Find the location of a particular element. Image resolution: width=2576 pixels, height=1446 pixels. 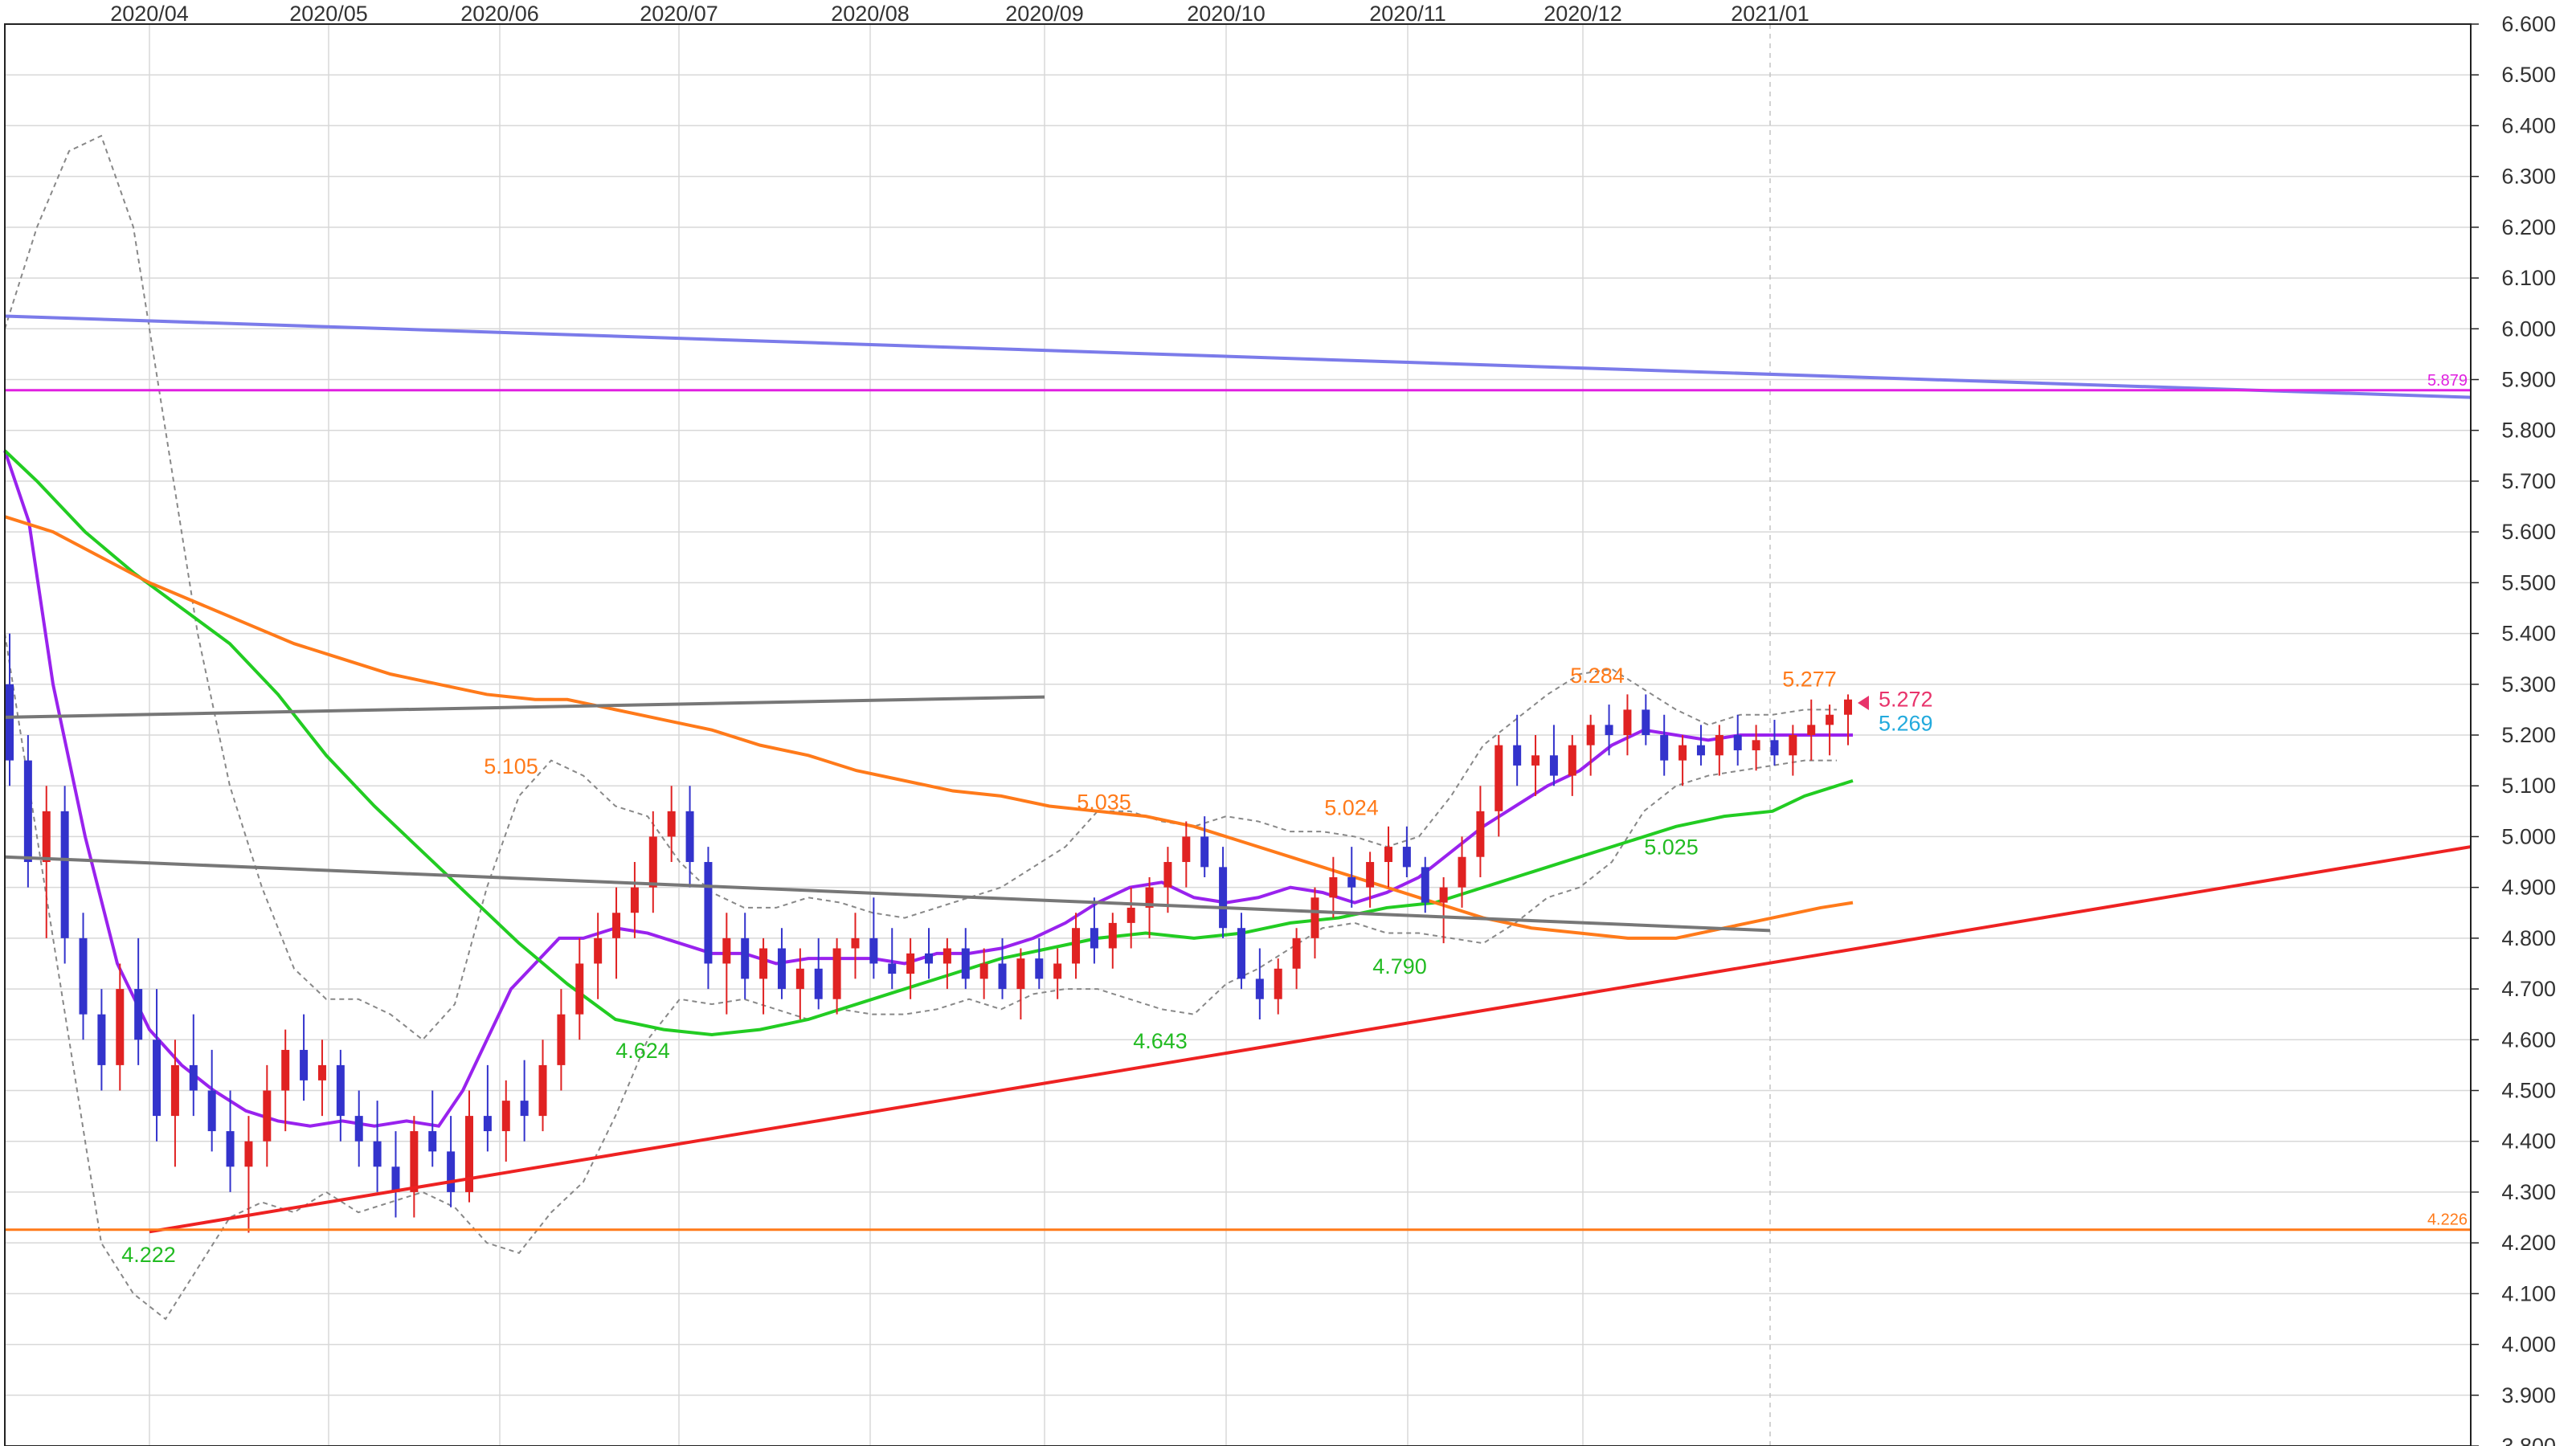

y-tick-label: 4.300 is located at coordinates (2529, 1192).